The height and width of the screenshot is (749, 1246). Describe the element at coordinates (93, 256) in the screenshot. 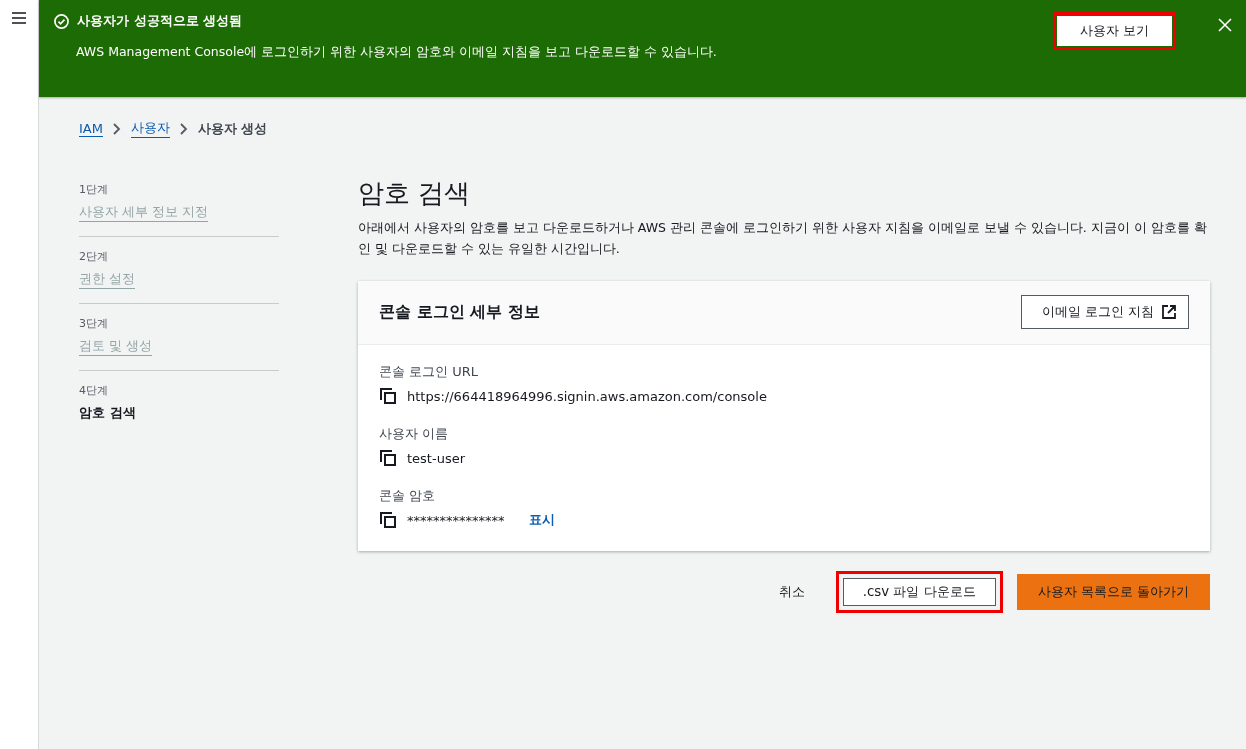

I see `step-number: 2단계` at that location.